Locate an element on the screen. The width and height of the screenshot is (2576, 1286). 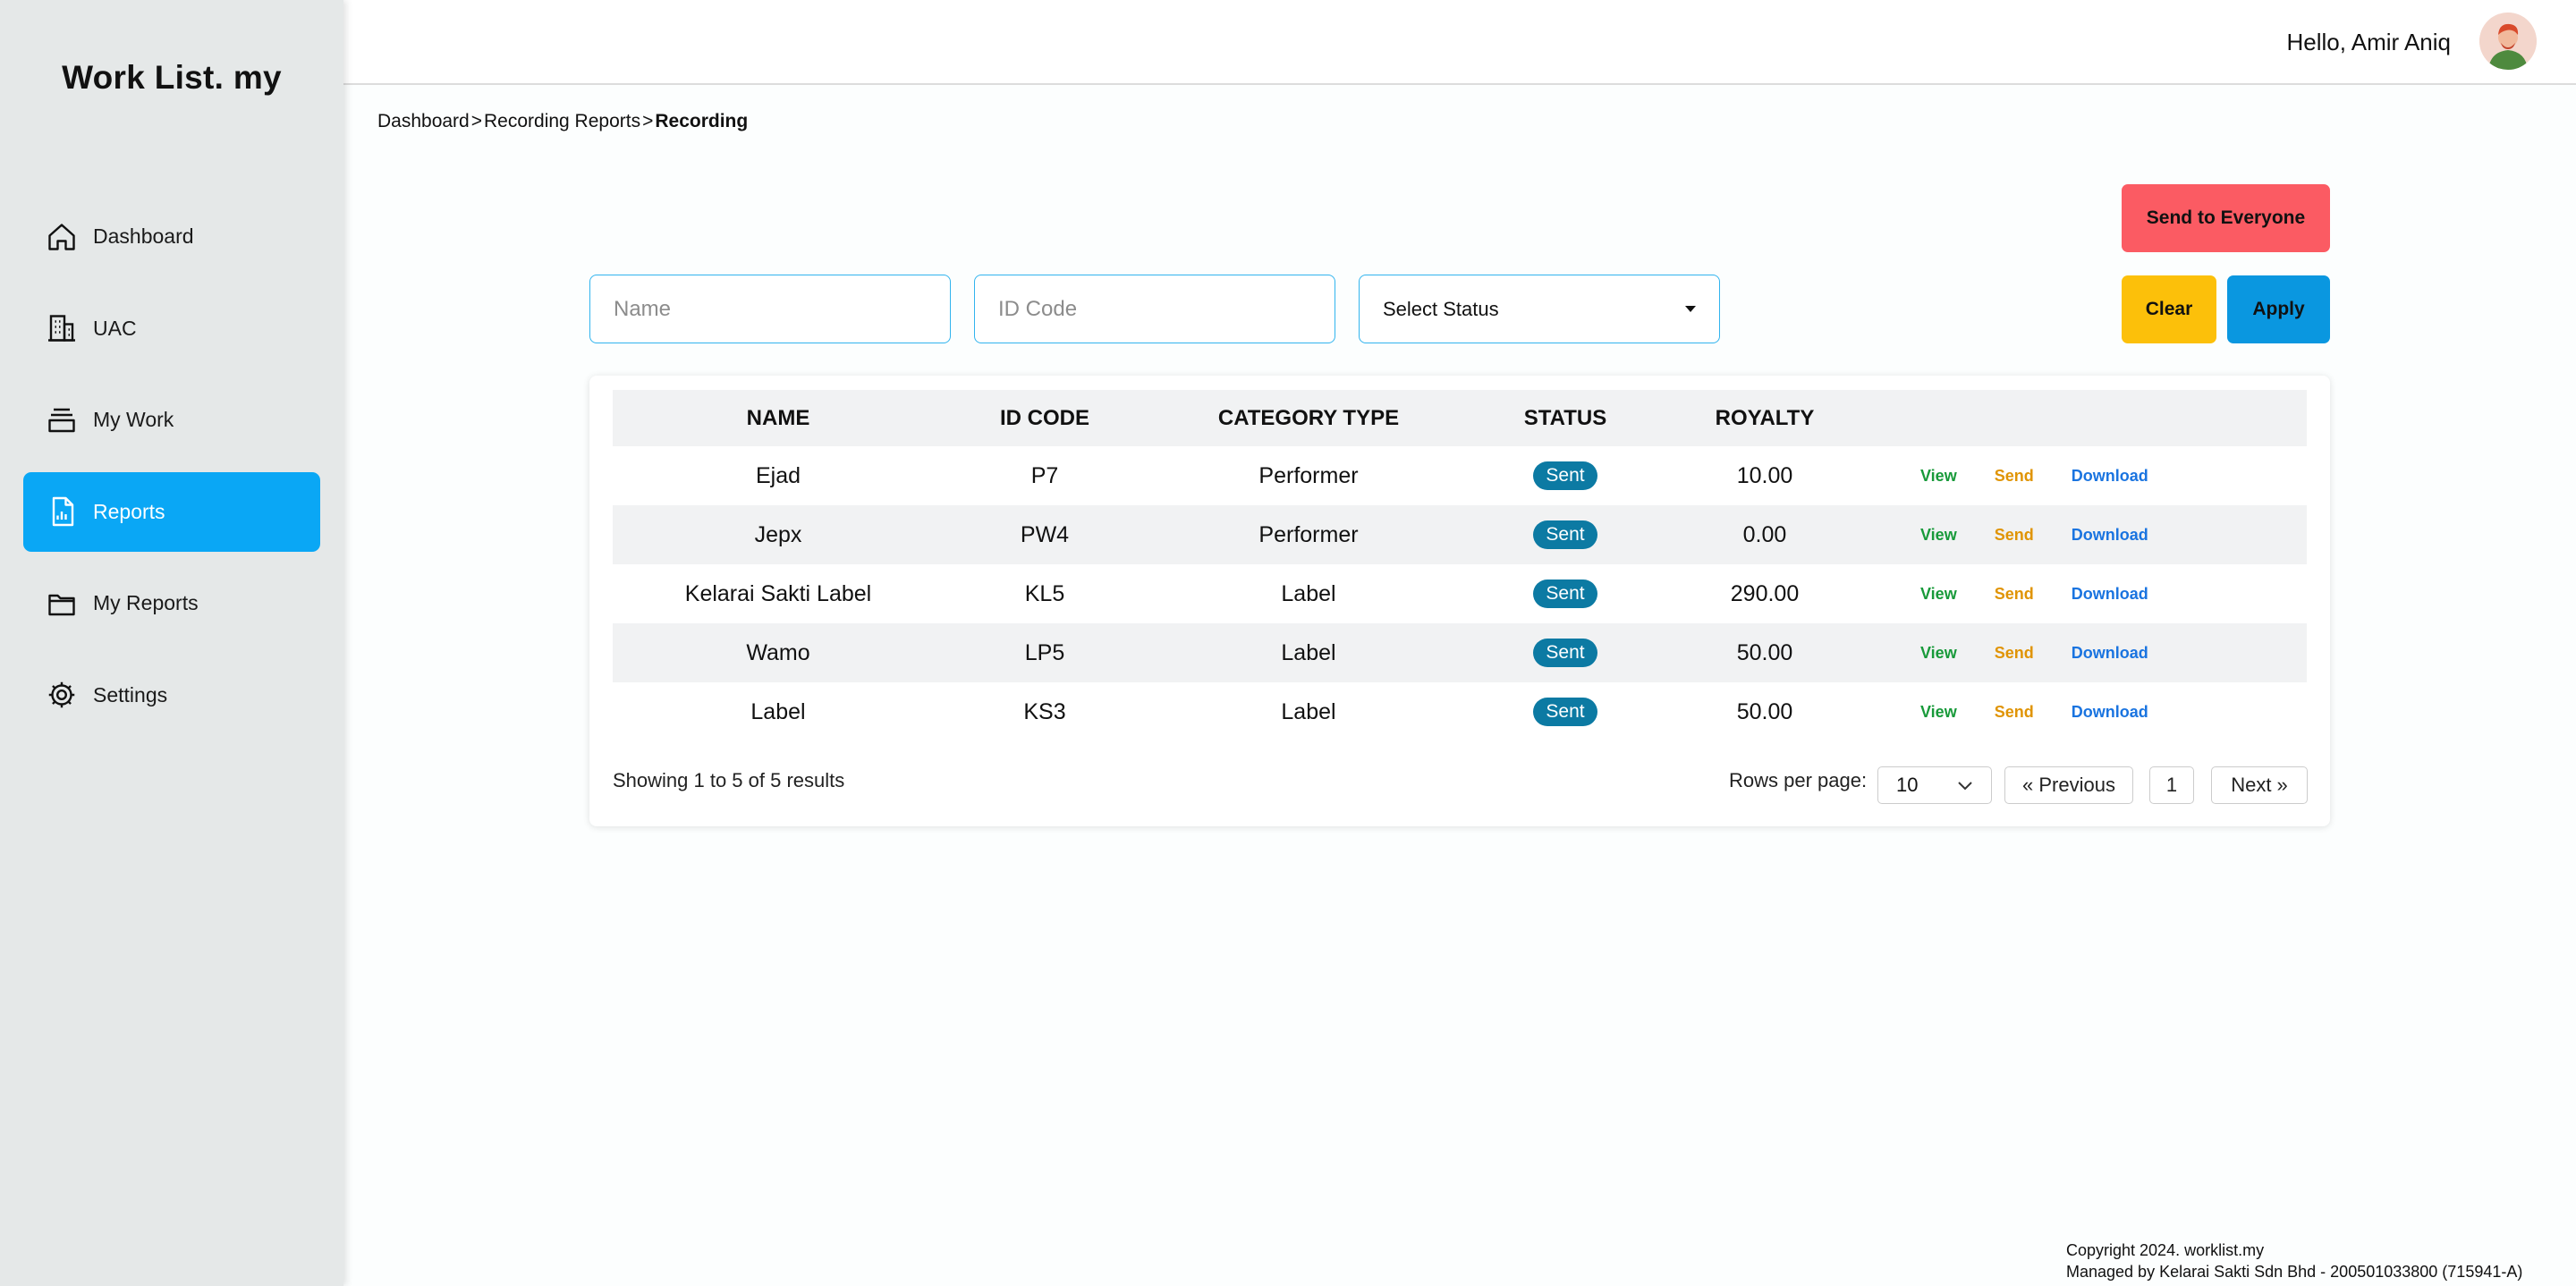
breadcrumb-item-recording-reports: Recording Reports is located at coordinates (562, 121).